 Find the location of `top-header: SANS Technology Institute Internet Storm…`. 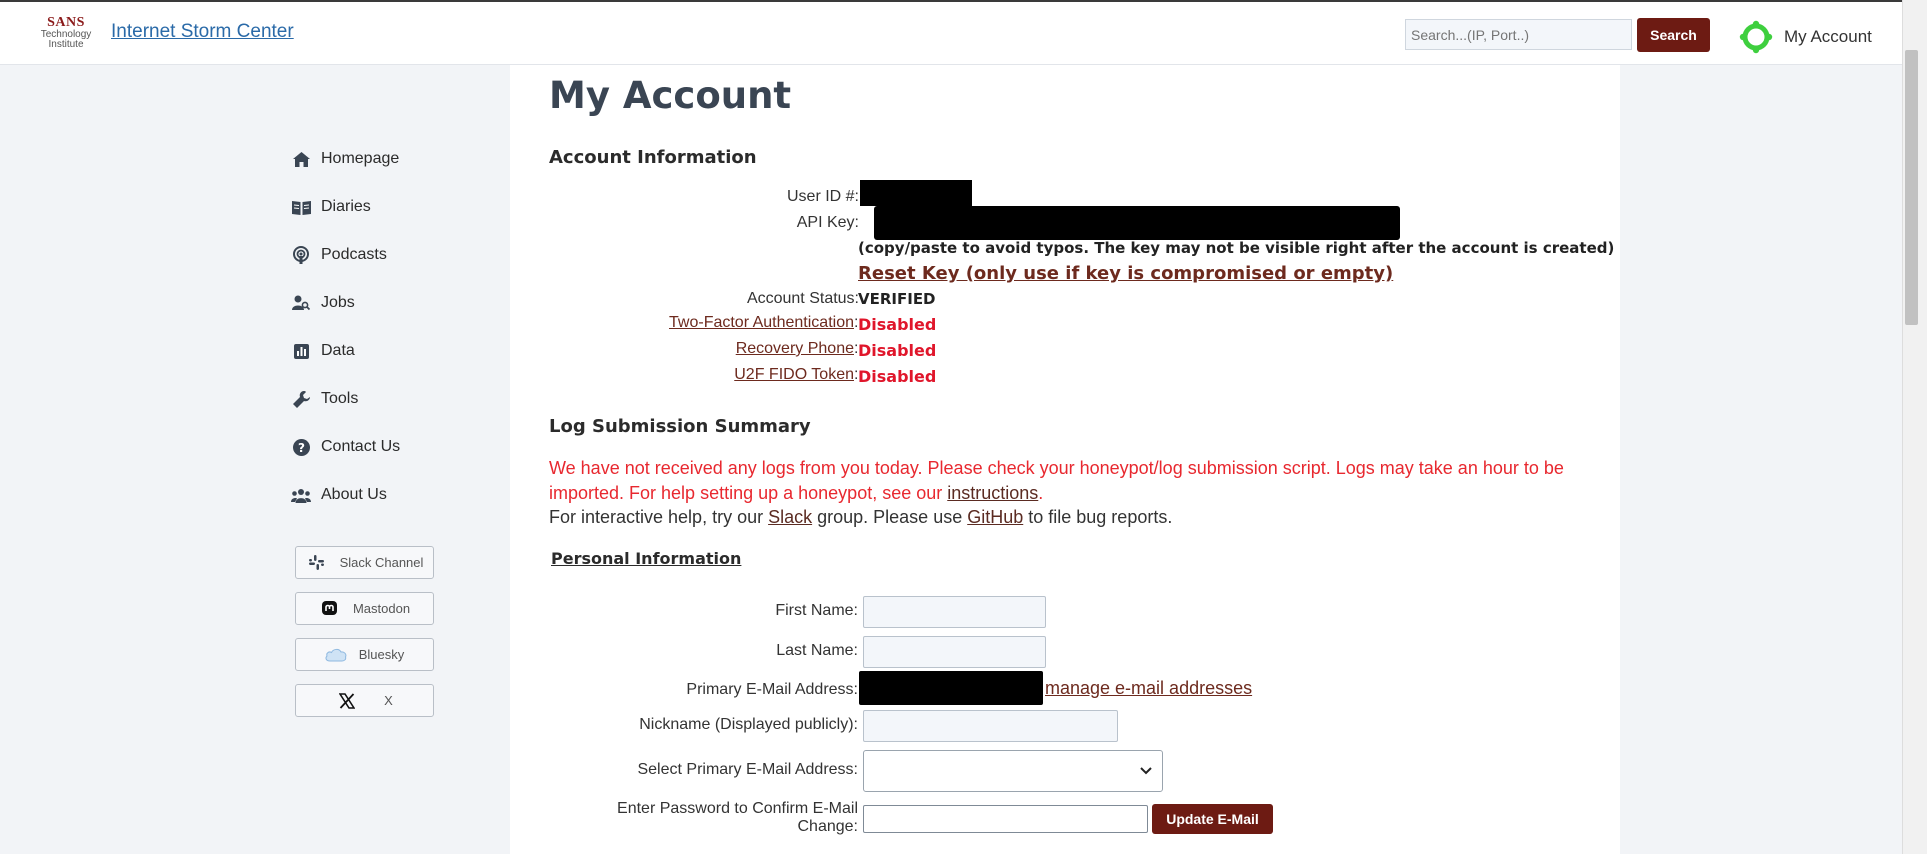

top-header: SANS Technology Institute Internet Storm… is located at coordinates (951, 33).